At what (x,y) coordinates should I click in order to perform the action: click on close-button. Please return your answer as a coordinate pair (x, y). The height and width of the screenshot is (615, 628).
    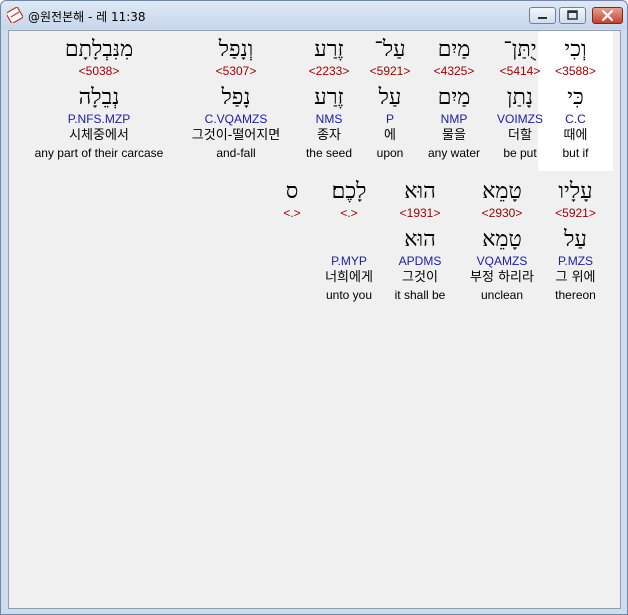
    Looking at the image, I should click on (607, 15).